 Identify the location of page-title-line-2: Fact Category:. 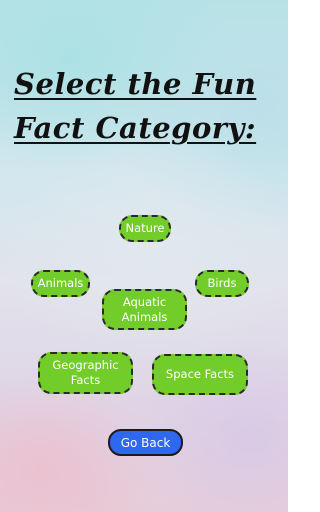
(135, 128).